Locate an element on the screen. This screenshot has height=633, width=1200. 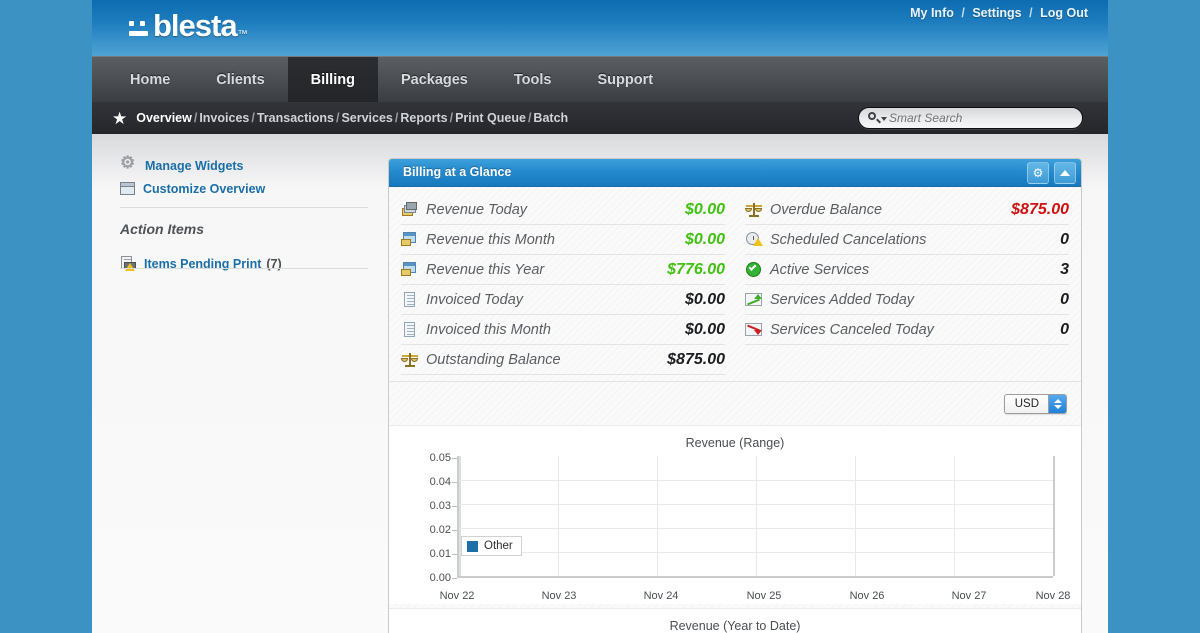
subnav-sep-3: / is located at coordinates (337, 118).